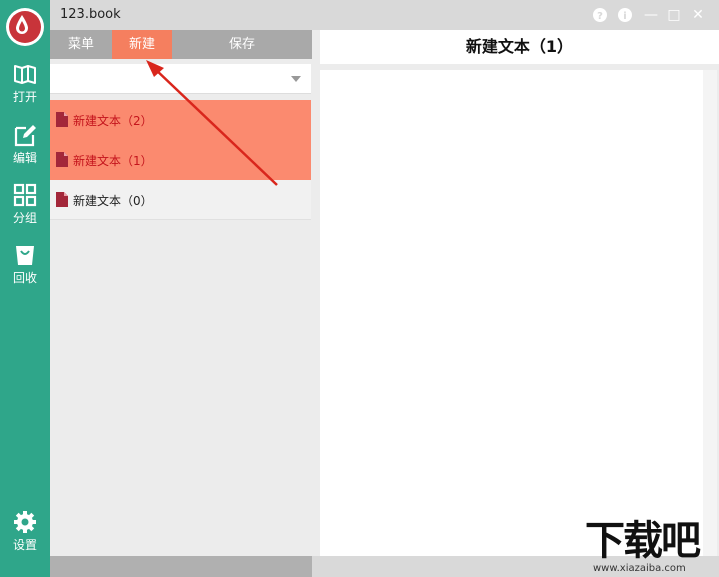 The width and height of the screenshot is (719, 577). Describe the element at coordinates (142, 44) in the screenshot. I see `tab-new: 新建` at that location.